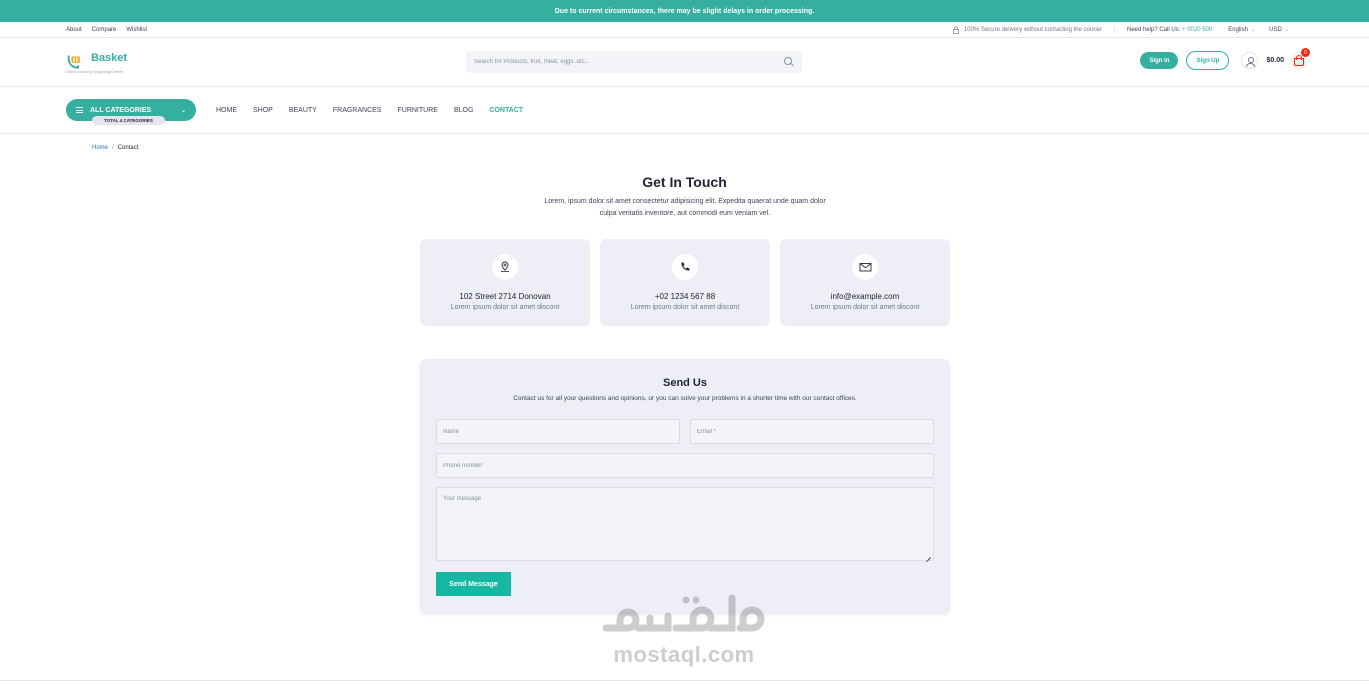  I want to click on name-field, so click(558, 431).